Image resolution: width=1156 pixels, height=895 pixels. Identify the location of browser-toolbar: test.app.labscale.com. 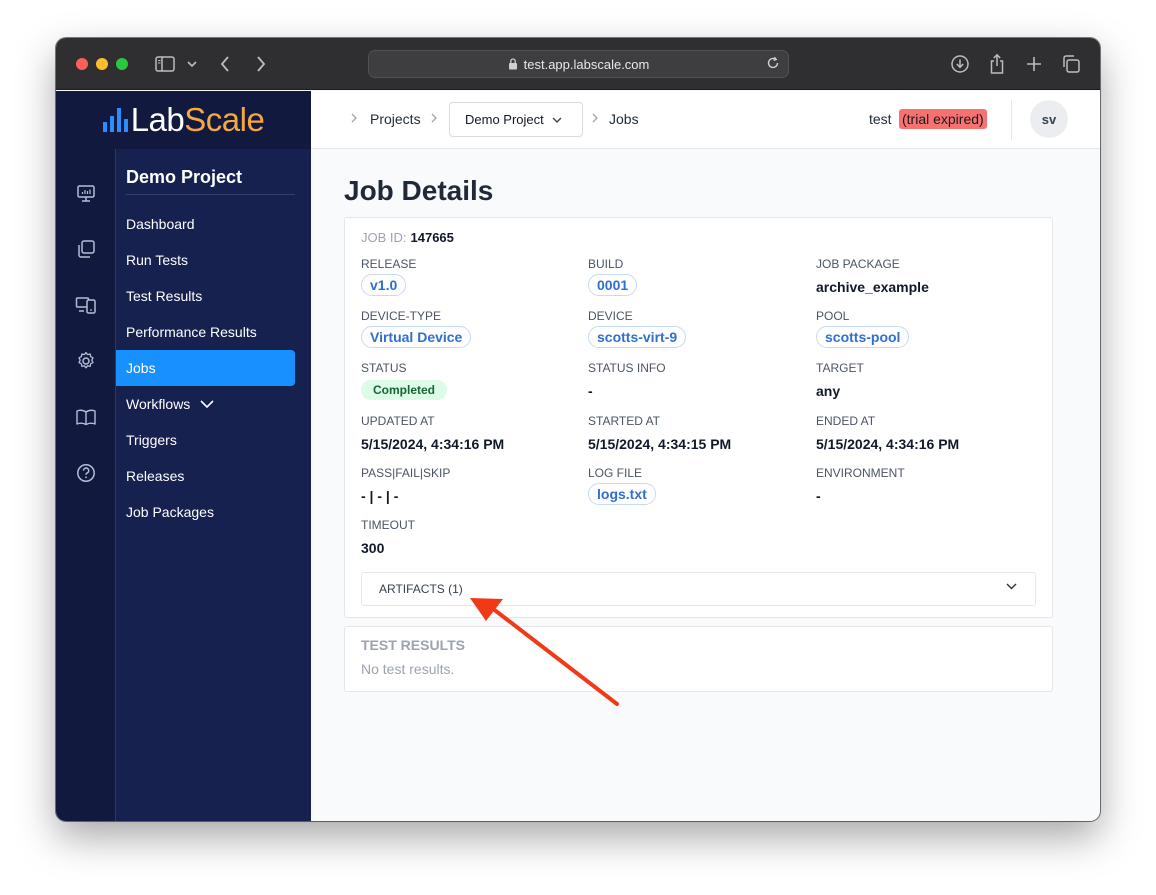
(578, 64).